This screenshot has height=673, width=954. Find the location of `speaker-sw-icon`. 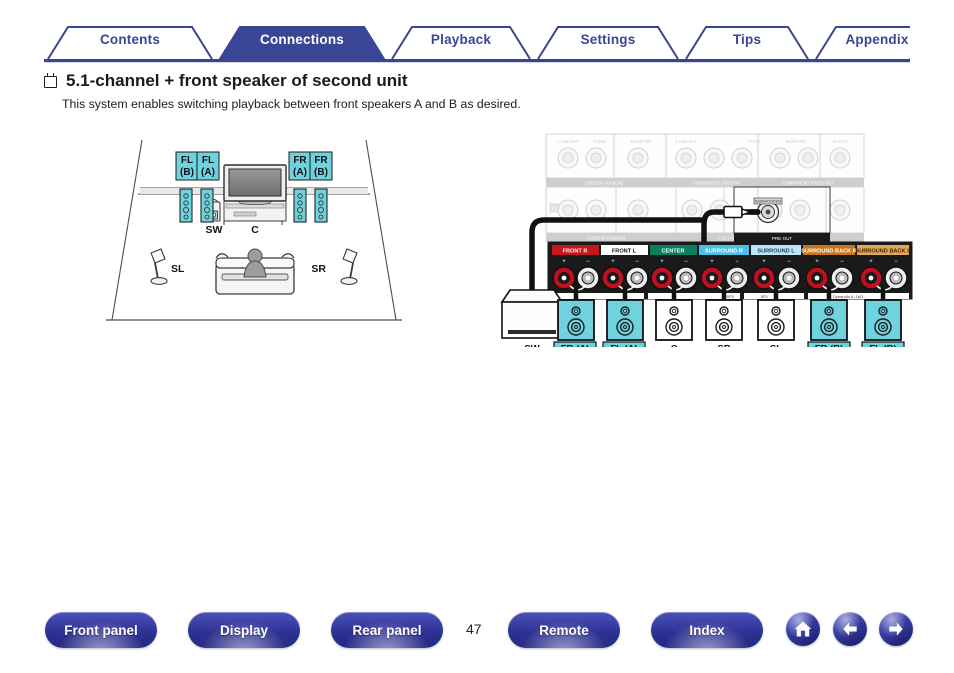

speaker-sw-icon is located at coordinates (532, 314).